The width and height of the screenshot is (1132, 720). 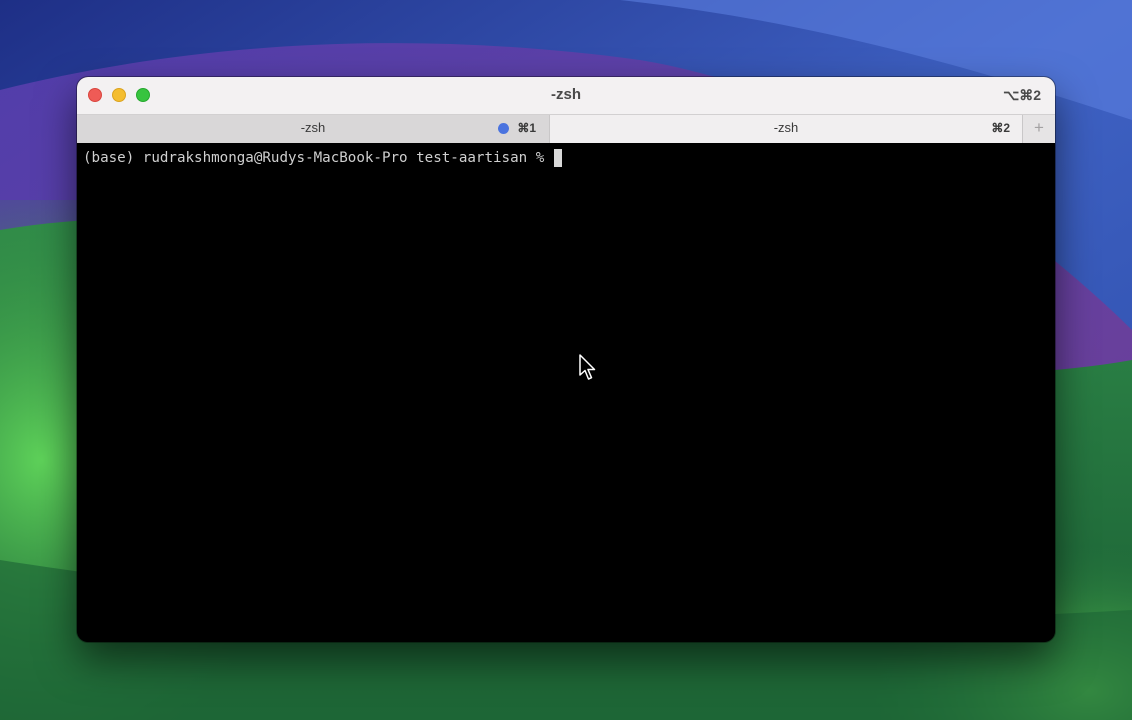 I want to click on mouse-pointer-icon, so click(x=587, y=367).